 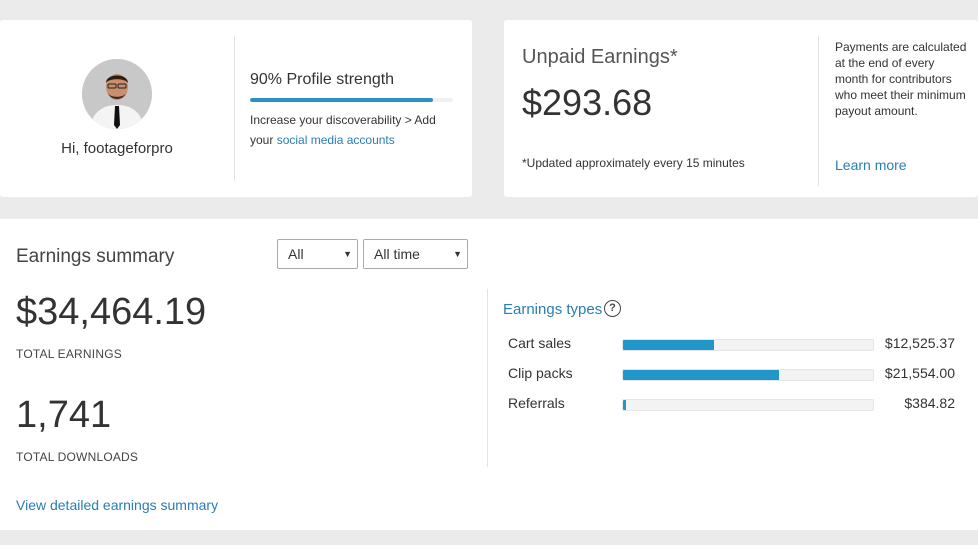 I want to click on earnings-type-row: Clip packs $21,554.00, so click(x=733, y=374).